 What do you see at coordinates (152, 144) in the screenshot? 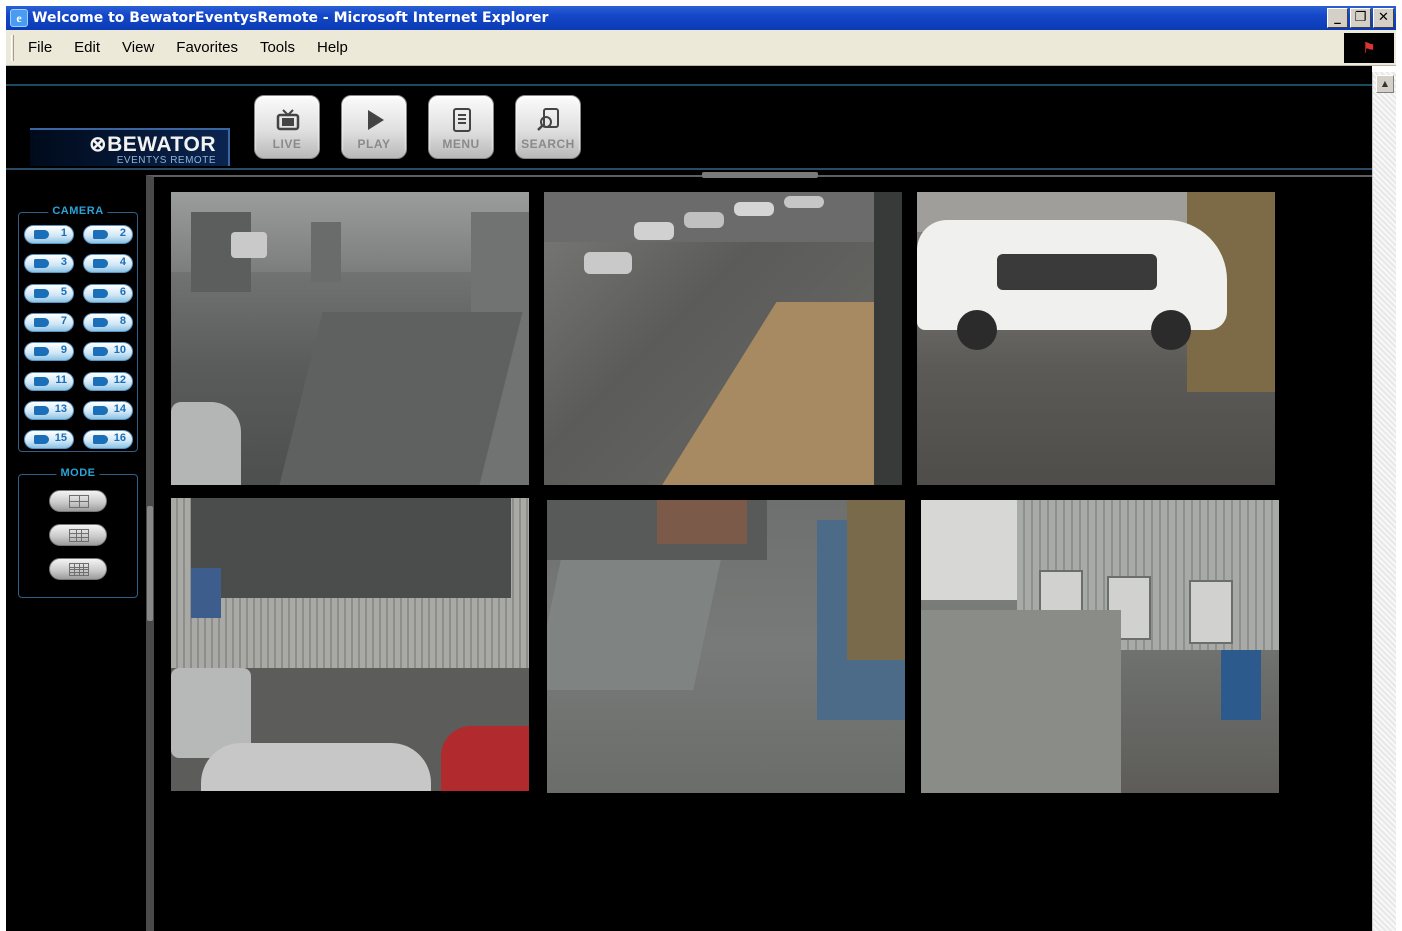
I see `brand-name: ⊗BEWATOR` at bounding box center [152, 144].